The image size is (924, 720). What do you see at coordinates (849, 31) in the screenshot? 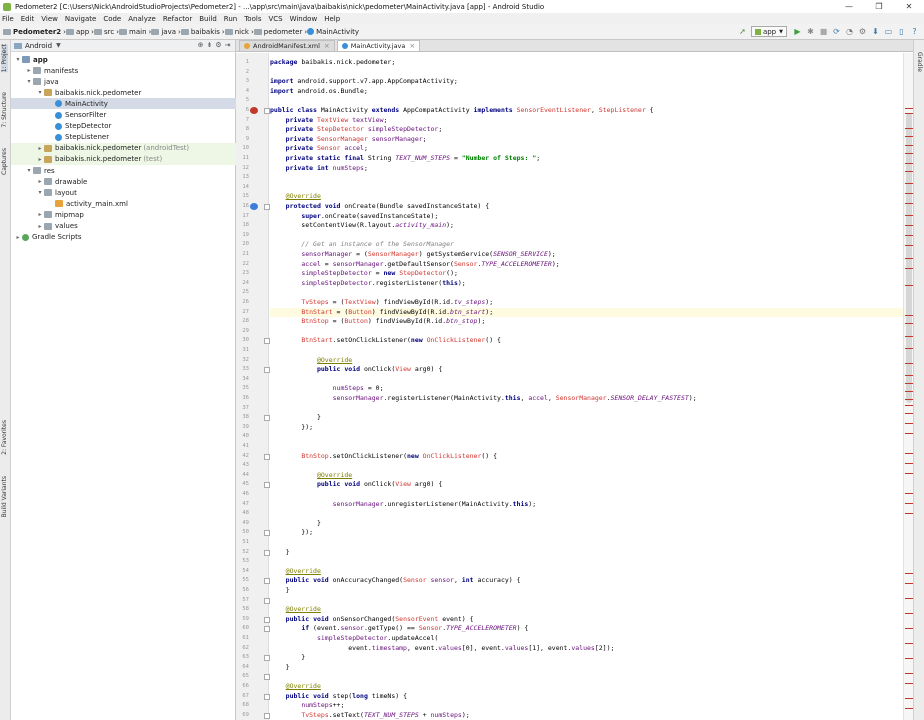
I see `profile-icon: ◔` at bounding box center [849, 31].